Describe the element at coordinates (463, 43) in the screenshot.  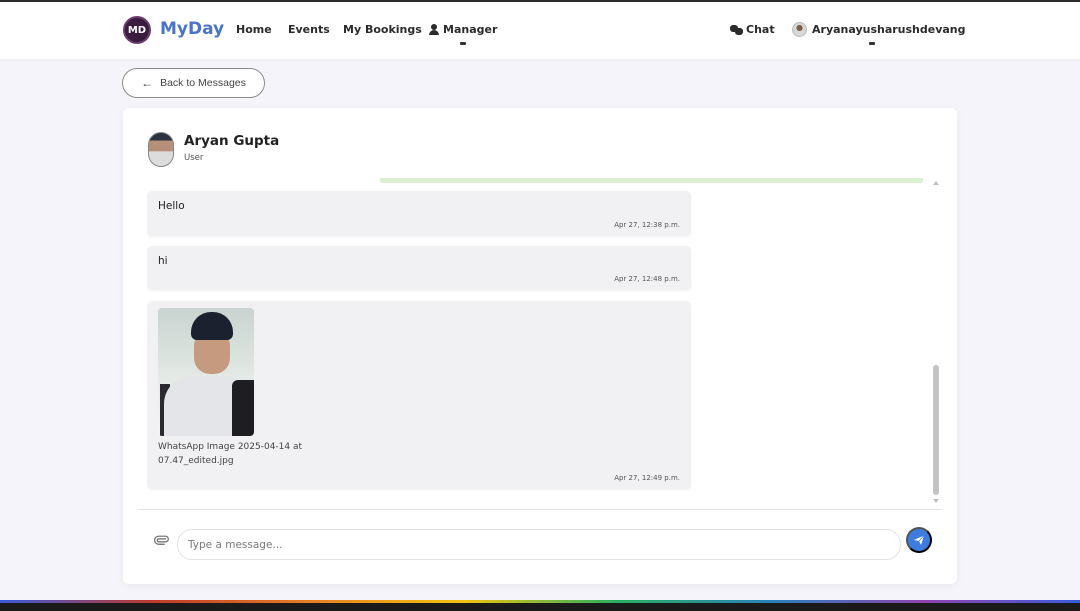
I see `manager-dropdown-indicator` at that location.